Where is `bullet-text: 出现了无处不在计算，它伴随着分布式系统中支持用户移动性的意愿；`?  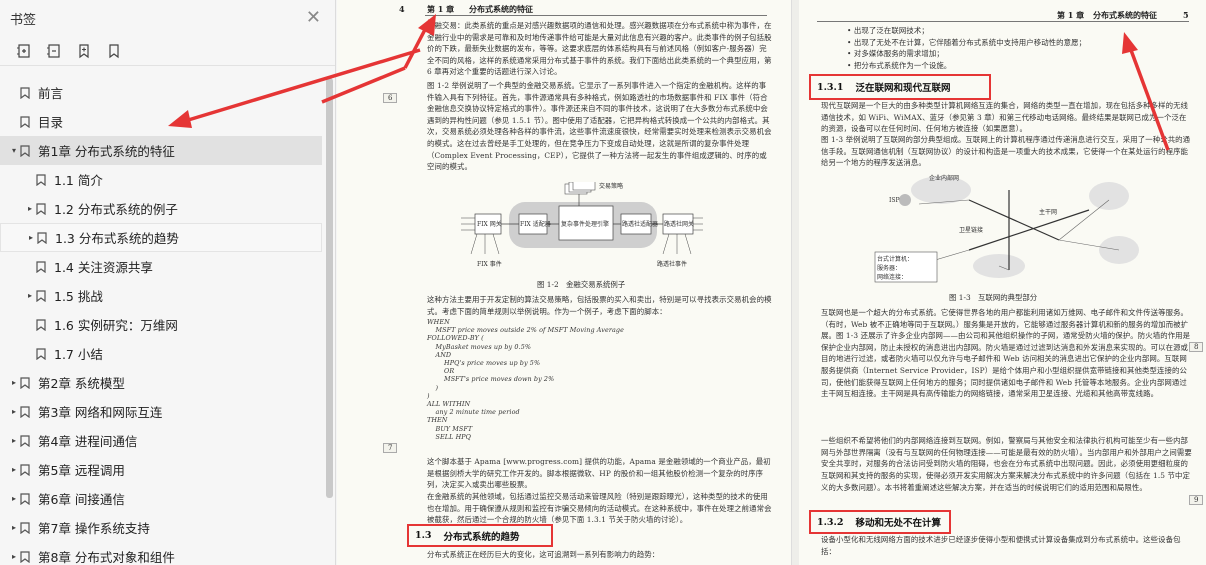 bullet-text: 出现了无处不在计算，它伴随着分布式系统中支持用户移动性的意愿； is located at coordinates (970, 42).